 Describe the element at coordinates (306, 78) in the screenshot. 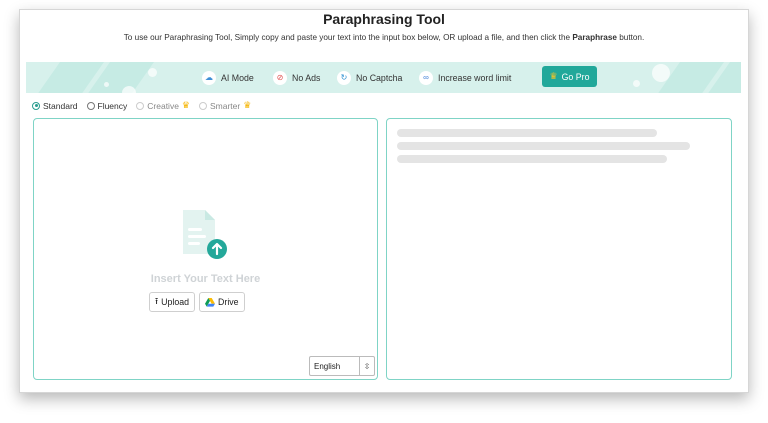

I see `feature-label: No Ads` at that location.